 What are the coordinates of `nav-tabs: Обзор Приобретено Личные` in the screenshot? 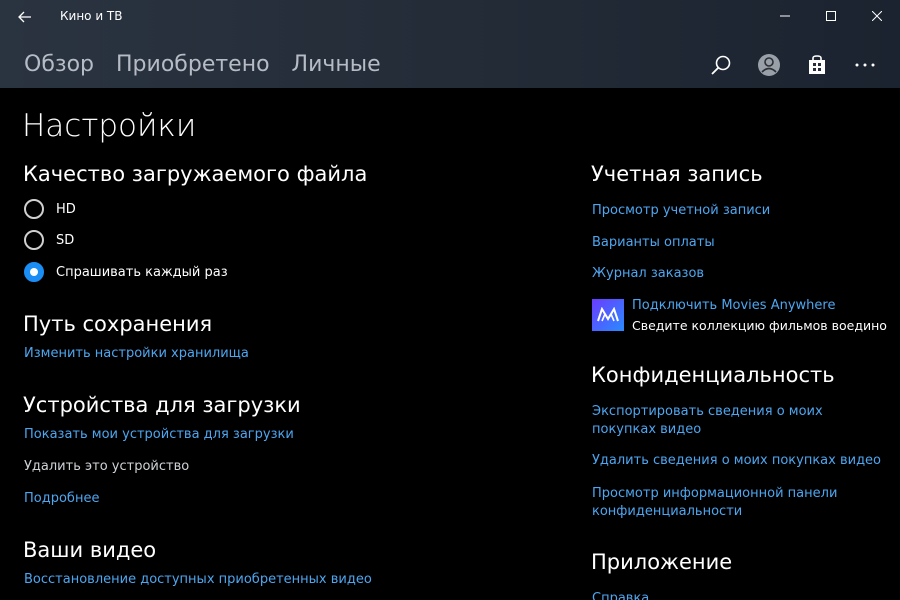 It's located at (213, 64).